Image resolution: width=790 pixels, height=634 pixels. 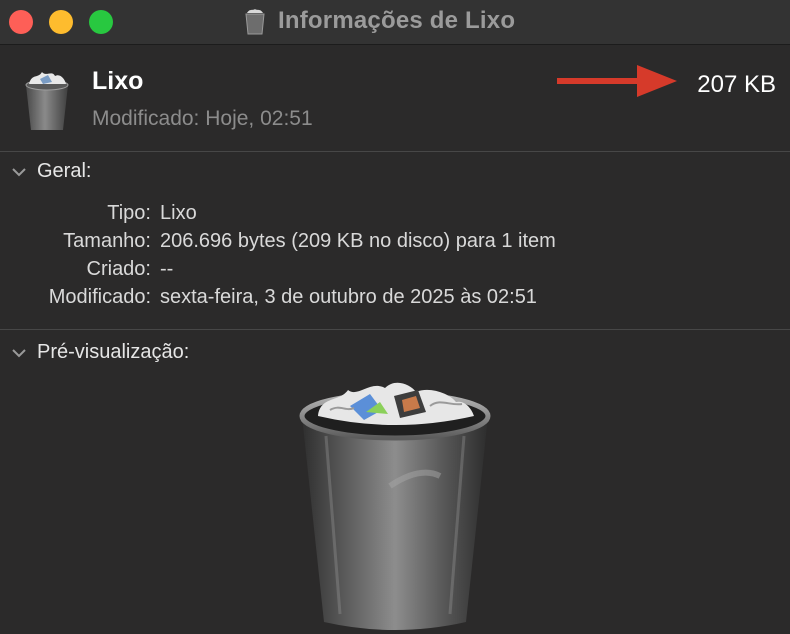 I want to click on window-title: Informações de Lixo, so click(x=397, y=20).